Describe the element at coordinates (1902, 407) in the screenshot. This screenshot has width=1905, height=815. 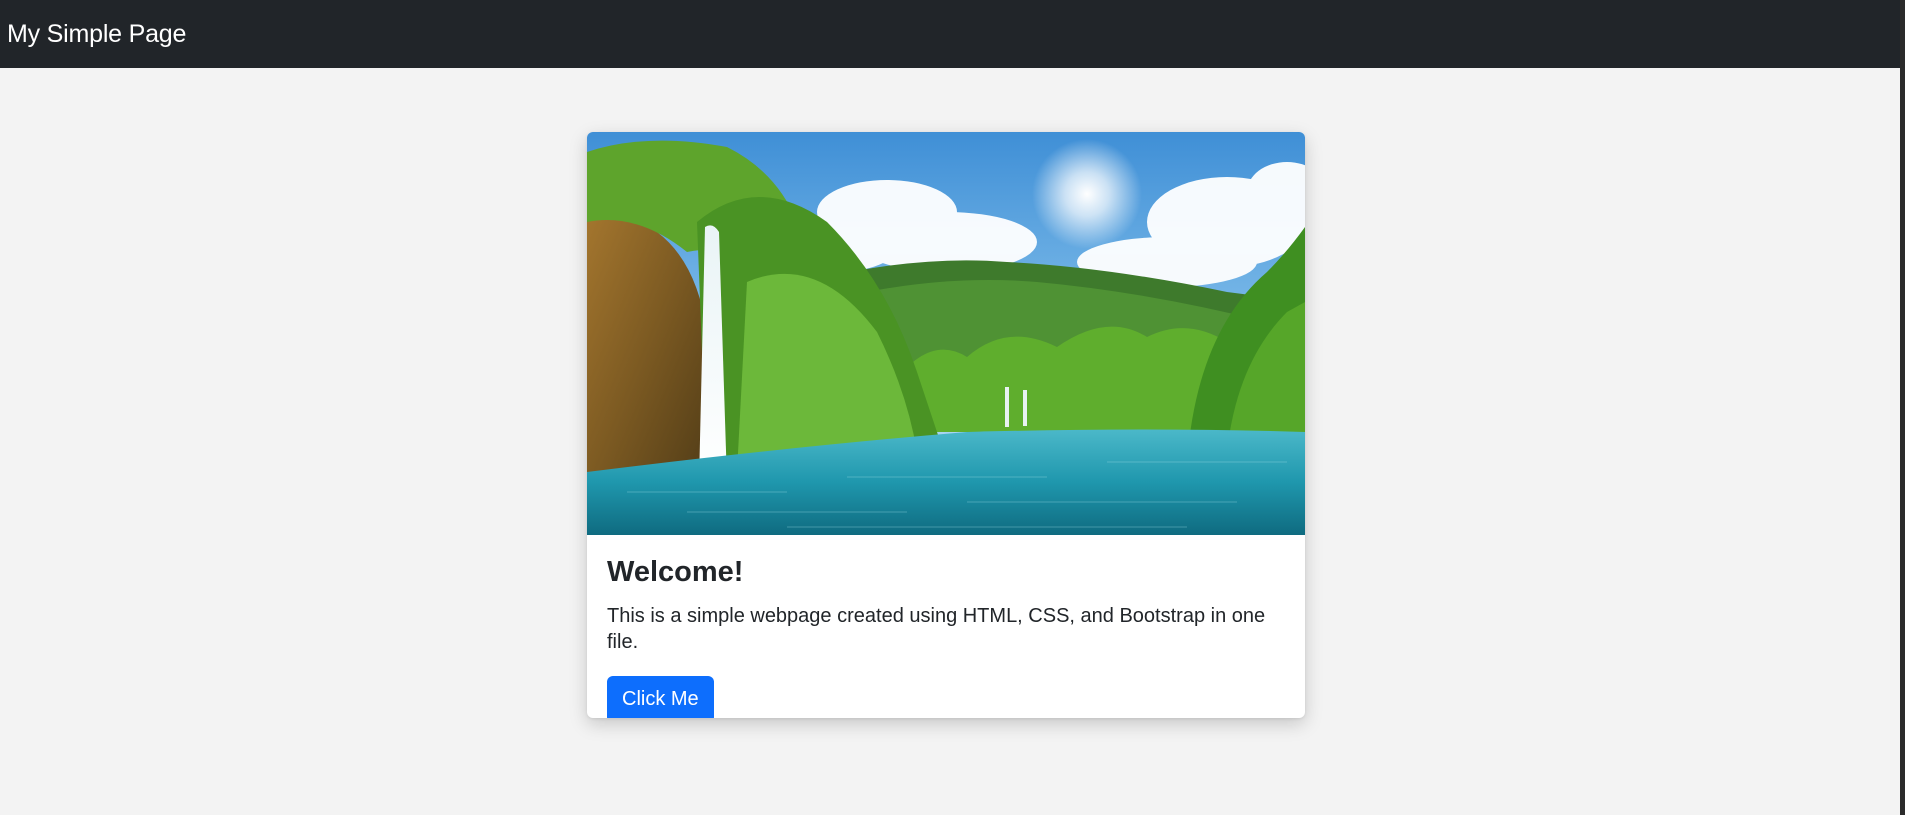
I see `window-scrollbar` at that location.